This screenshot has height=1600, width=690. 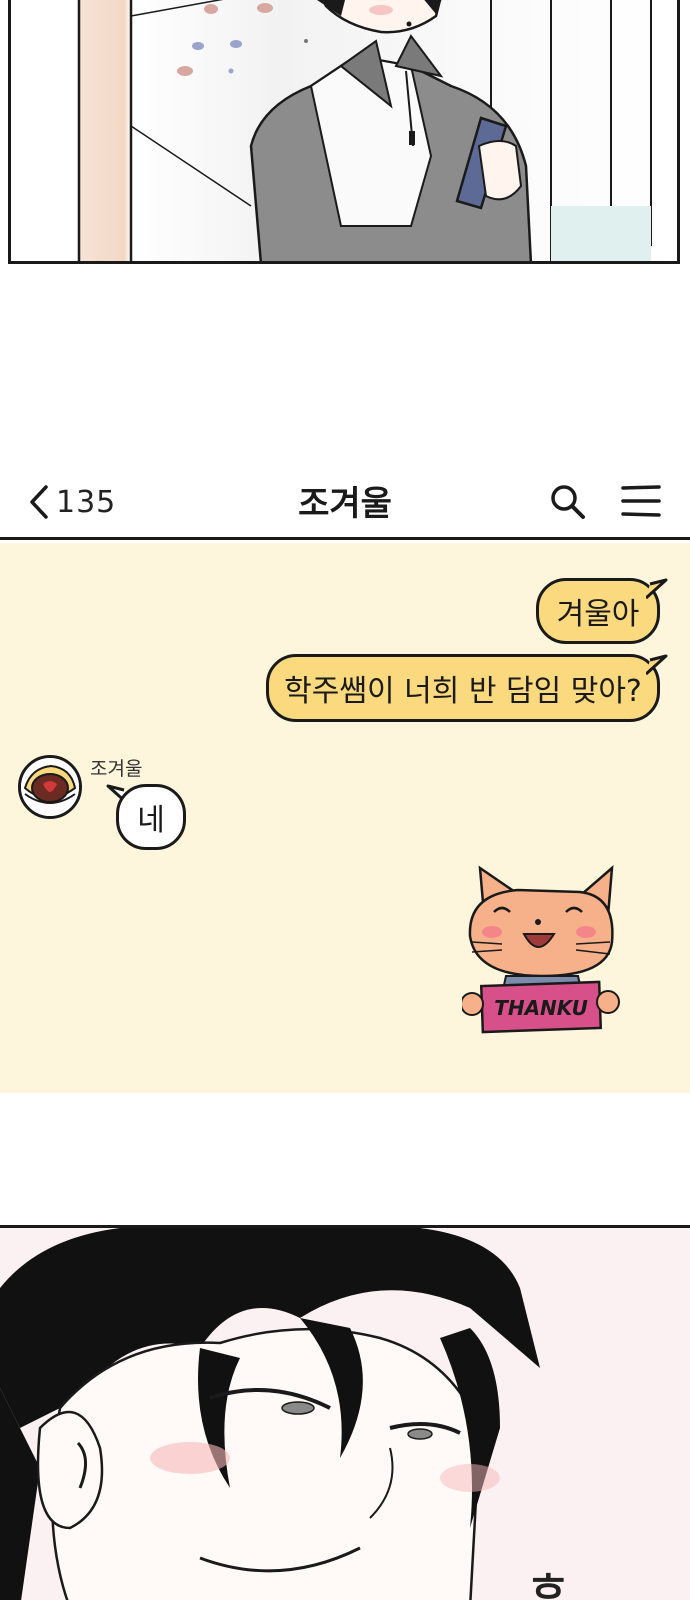 What do you see at coordinates (598, 611) in the screenshot?
I see `sent-message-bubble: 겨울아` at bounding box center [598, 611].